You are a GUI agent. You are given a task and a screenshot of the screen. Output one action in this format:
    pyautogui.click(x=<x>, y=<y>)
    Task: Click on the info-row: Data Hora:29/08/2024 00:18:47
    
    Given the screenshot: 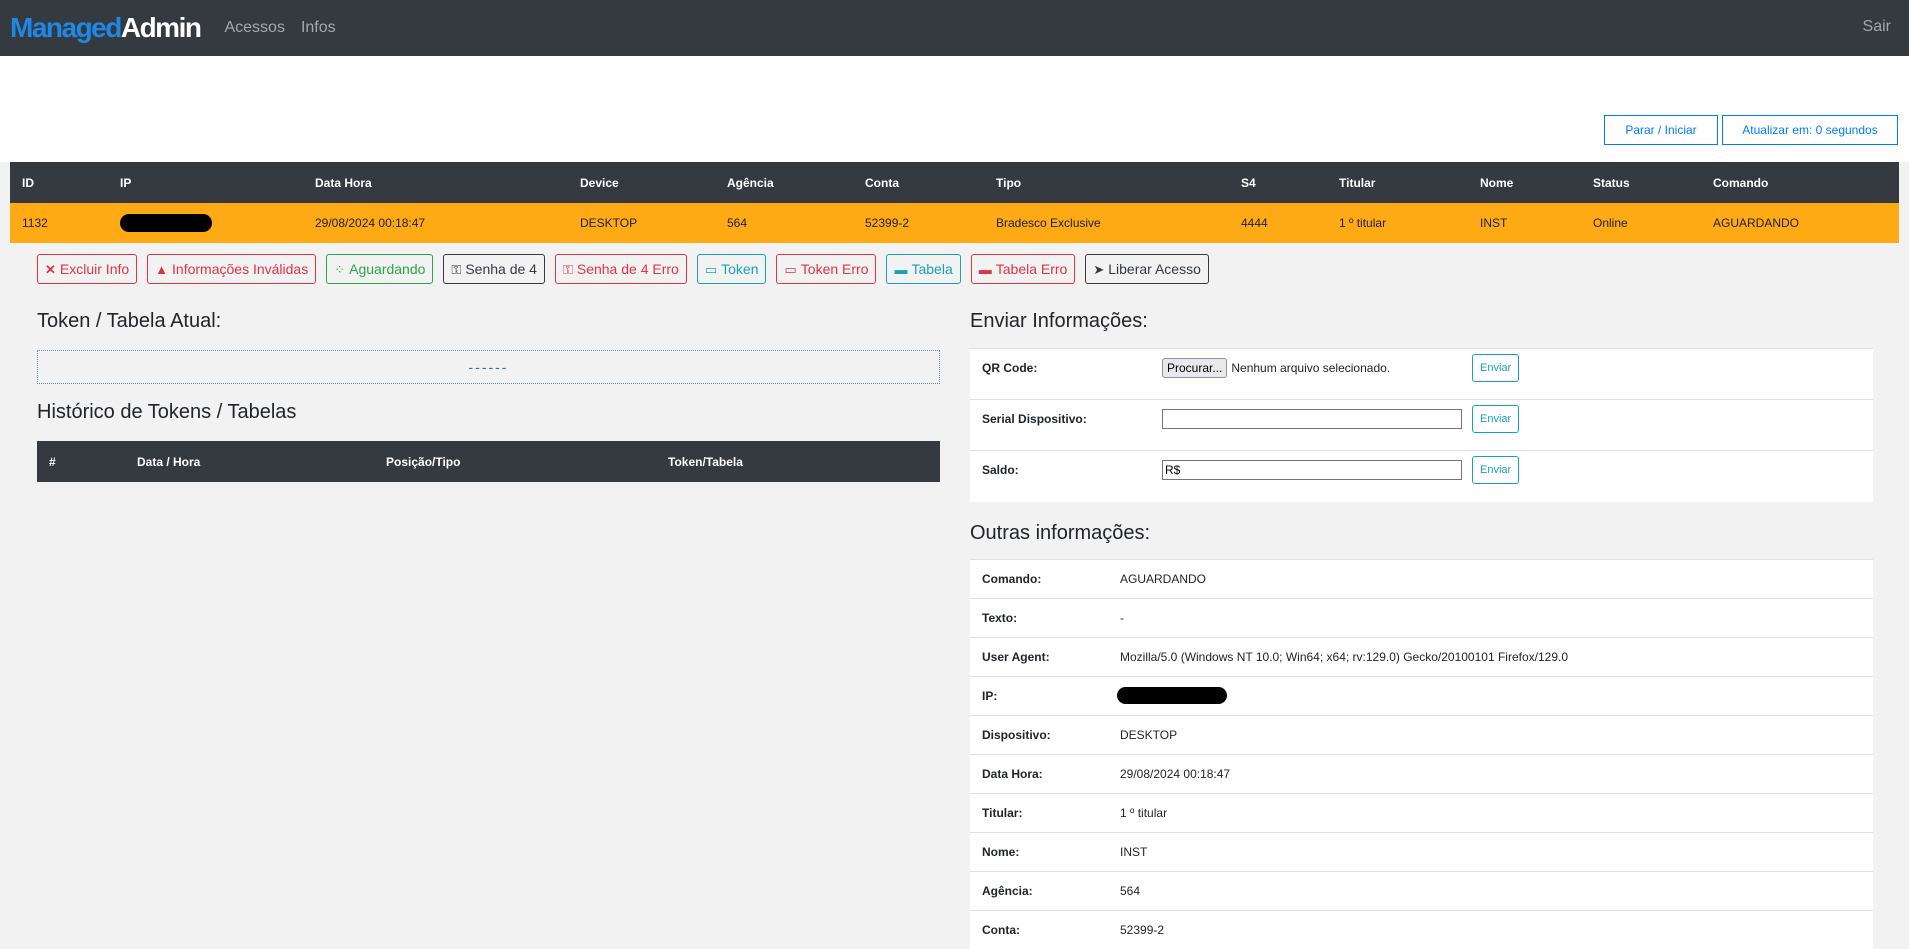 What is the action you would take?
    pyautogui.click(x=1421, y=773)
    